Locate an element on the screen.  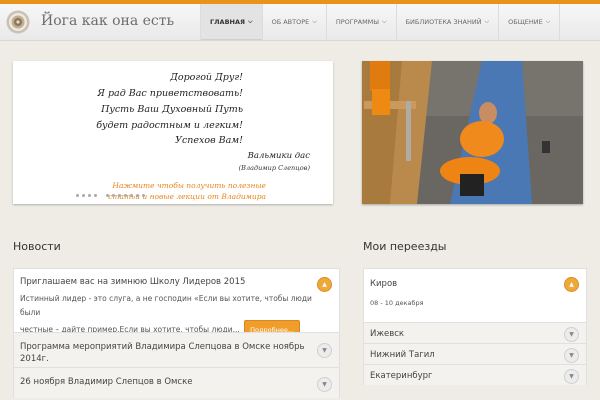
nav-item-programs: ПРОГРАММЫ ⌵ is located at coordinates (360, 22).